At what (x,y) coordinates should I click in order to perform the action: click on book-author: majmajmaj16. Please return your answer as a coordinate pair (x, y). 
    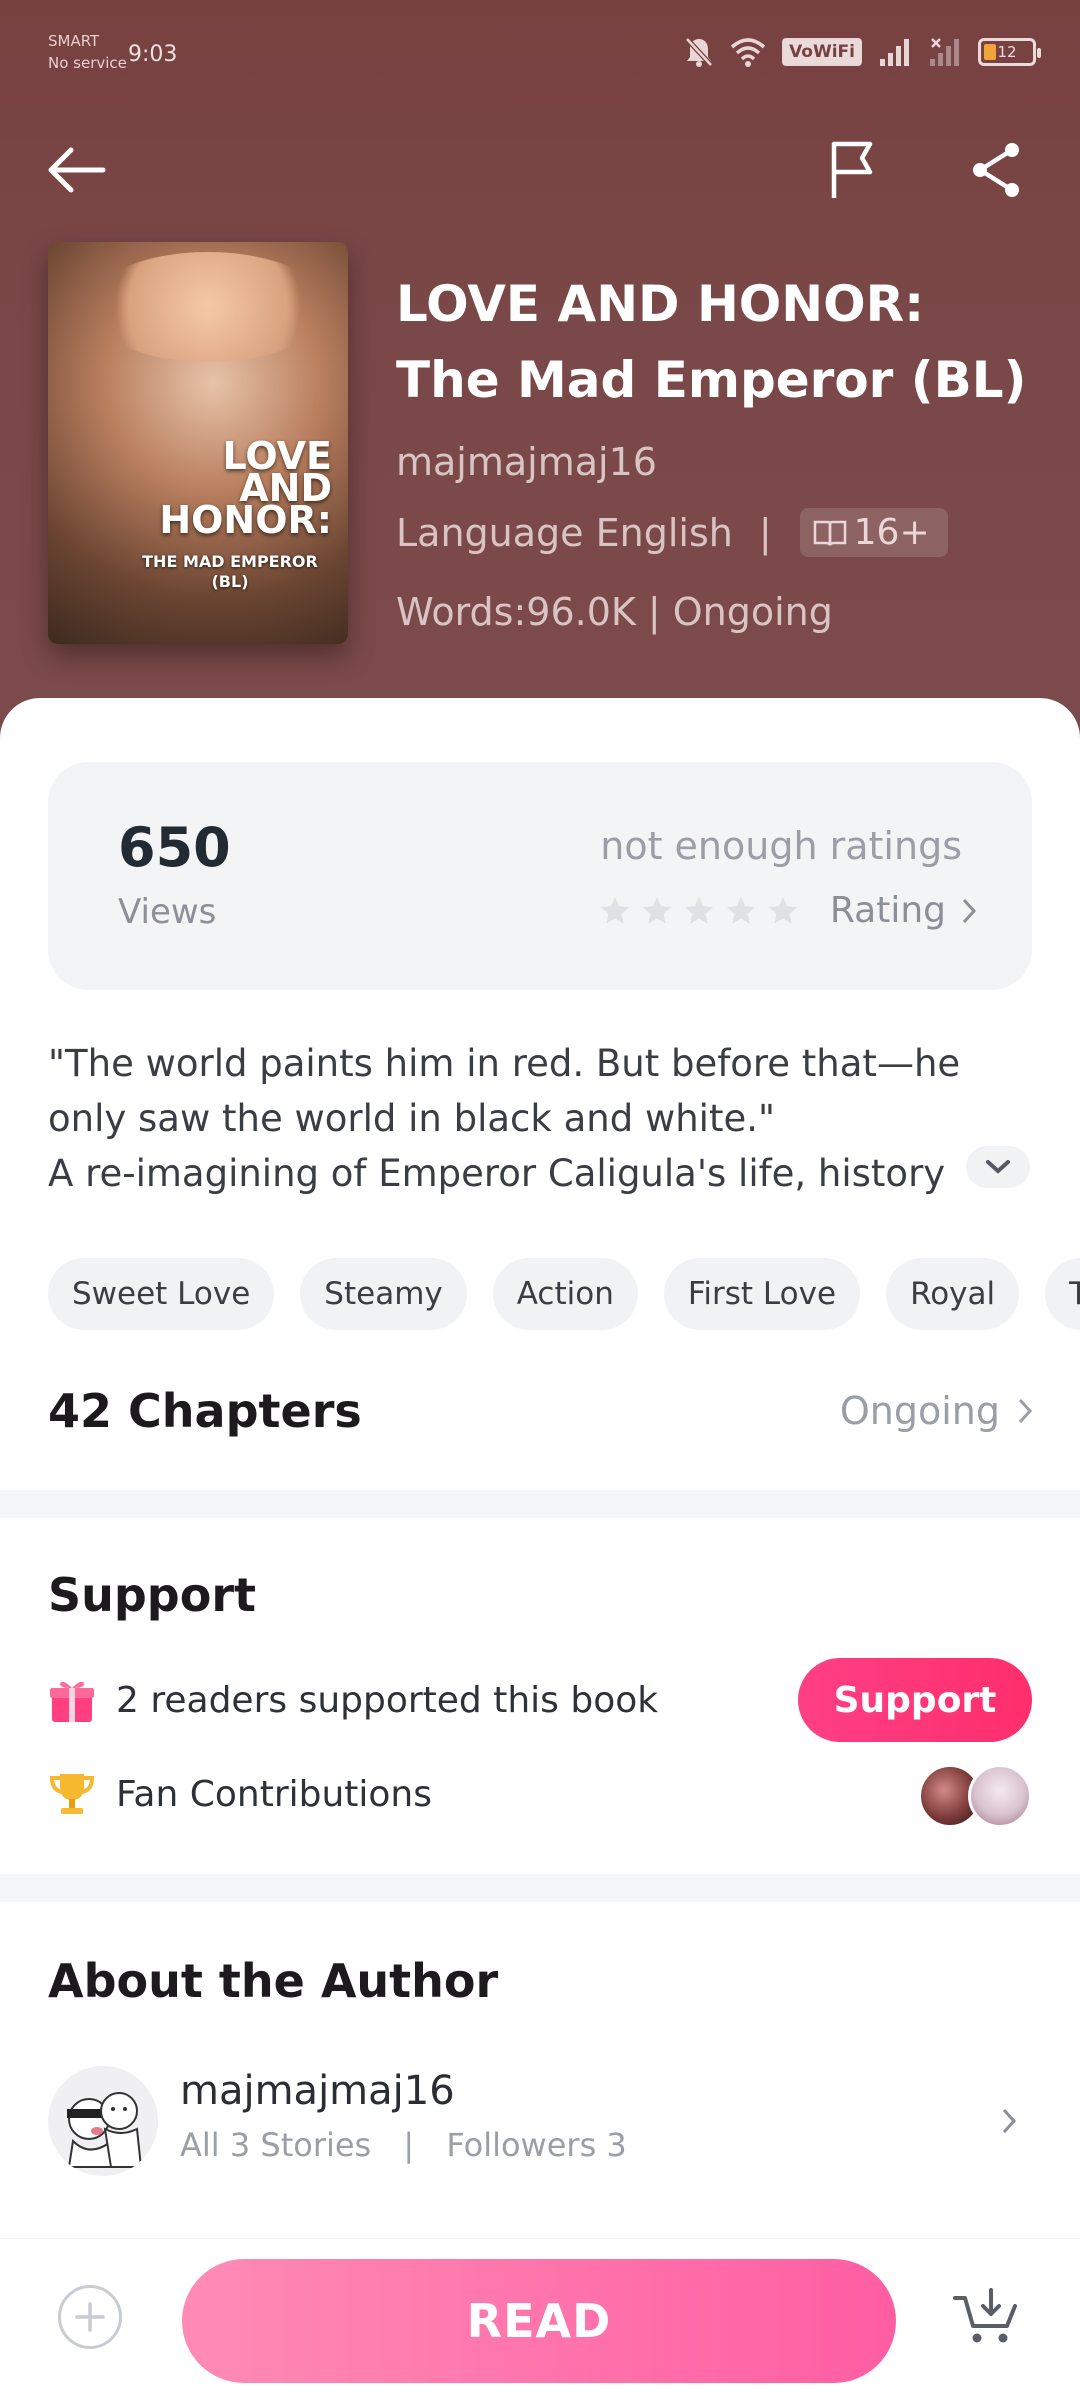
    Looking at the image, I should click on (526, 462).